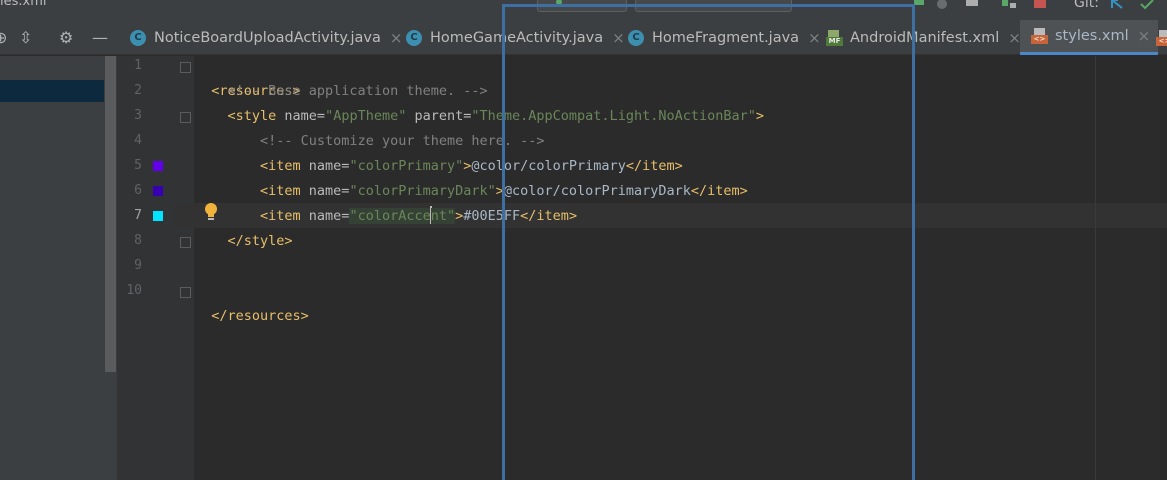 This screenshot has height=480, width=1167. What do you see at coordinates (158, 166) in the screenshot?
I see `color-swatch-primary` at bounding box center [158, 166].